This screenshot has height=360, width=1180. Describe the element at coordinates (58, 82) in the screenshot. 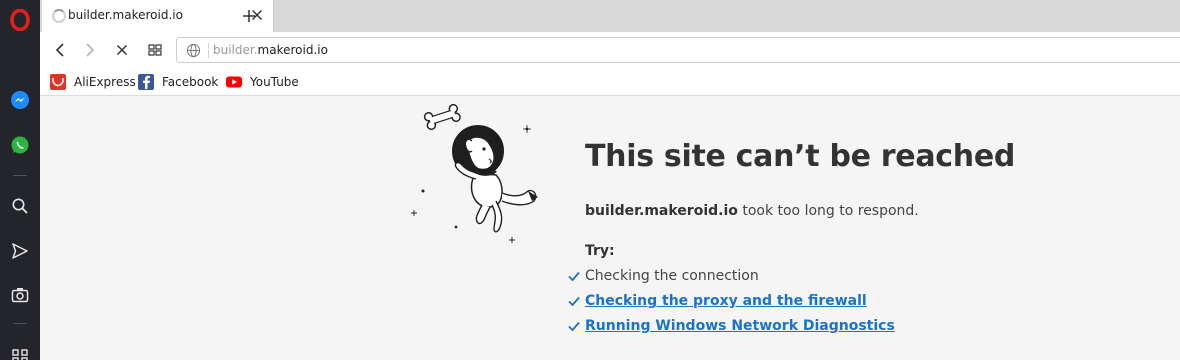

I see `aliexpress-icon` at that location.